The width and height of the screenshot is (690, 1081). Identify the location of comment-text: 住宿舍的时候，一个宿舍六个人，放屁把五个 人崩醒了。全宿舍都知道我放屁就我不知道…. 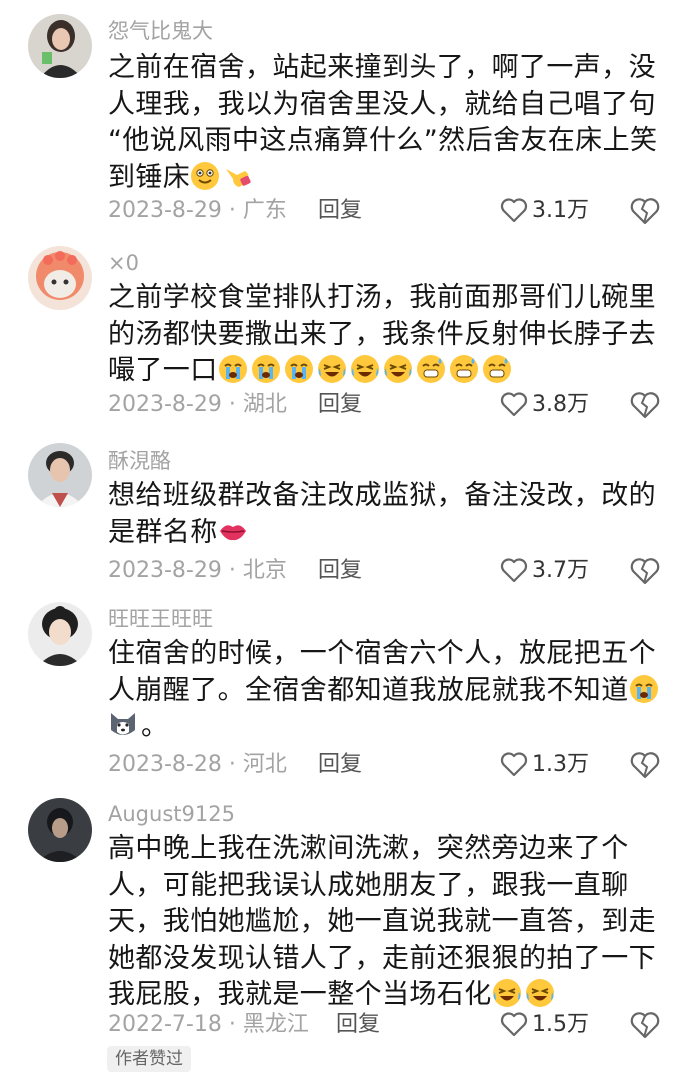
(383, 691).